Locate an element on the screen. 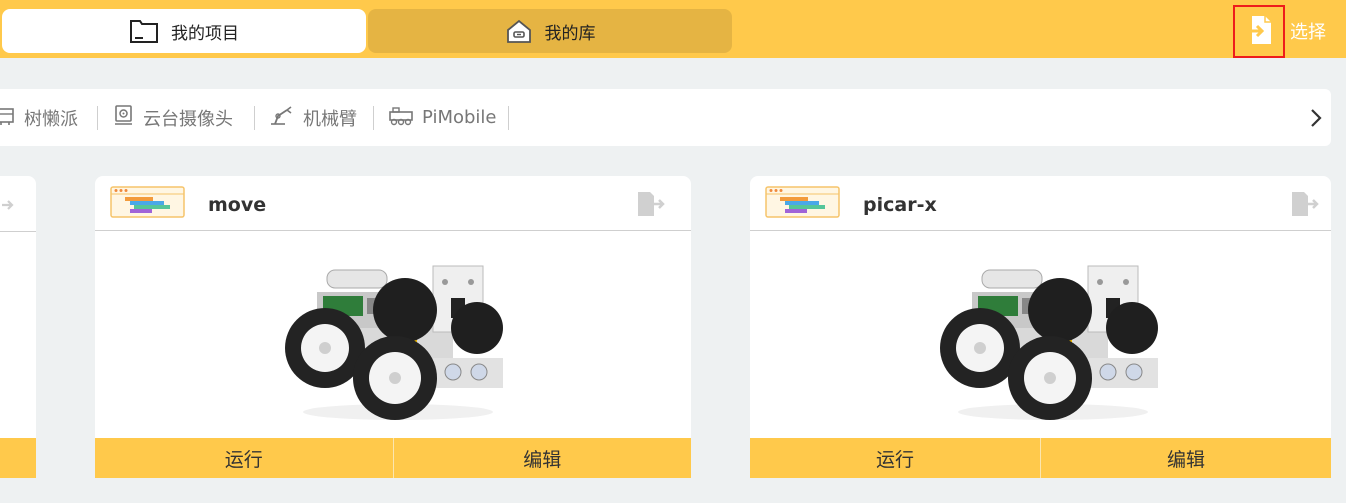 This screenshot has width=1346, height=503. next-arrow-button is located at coordinates (1316, 118).